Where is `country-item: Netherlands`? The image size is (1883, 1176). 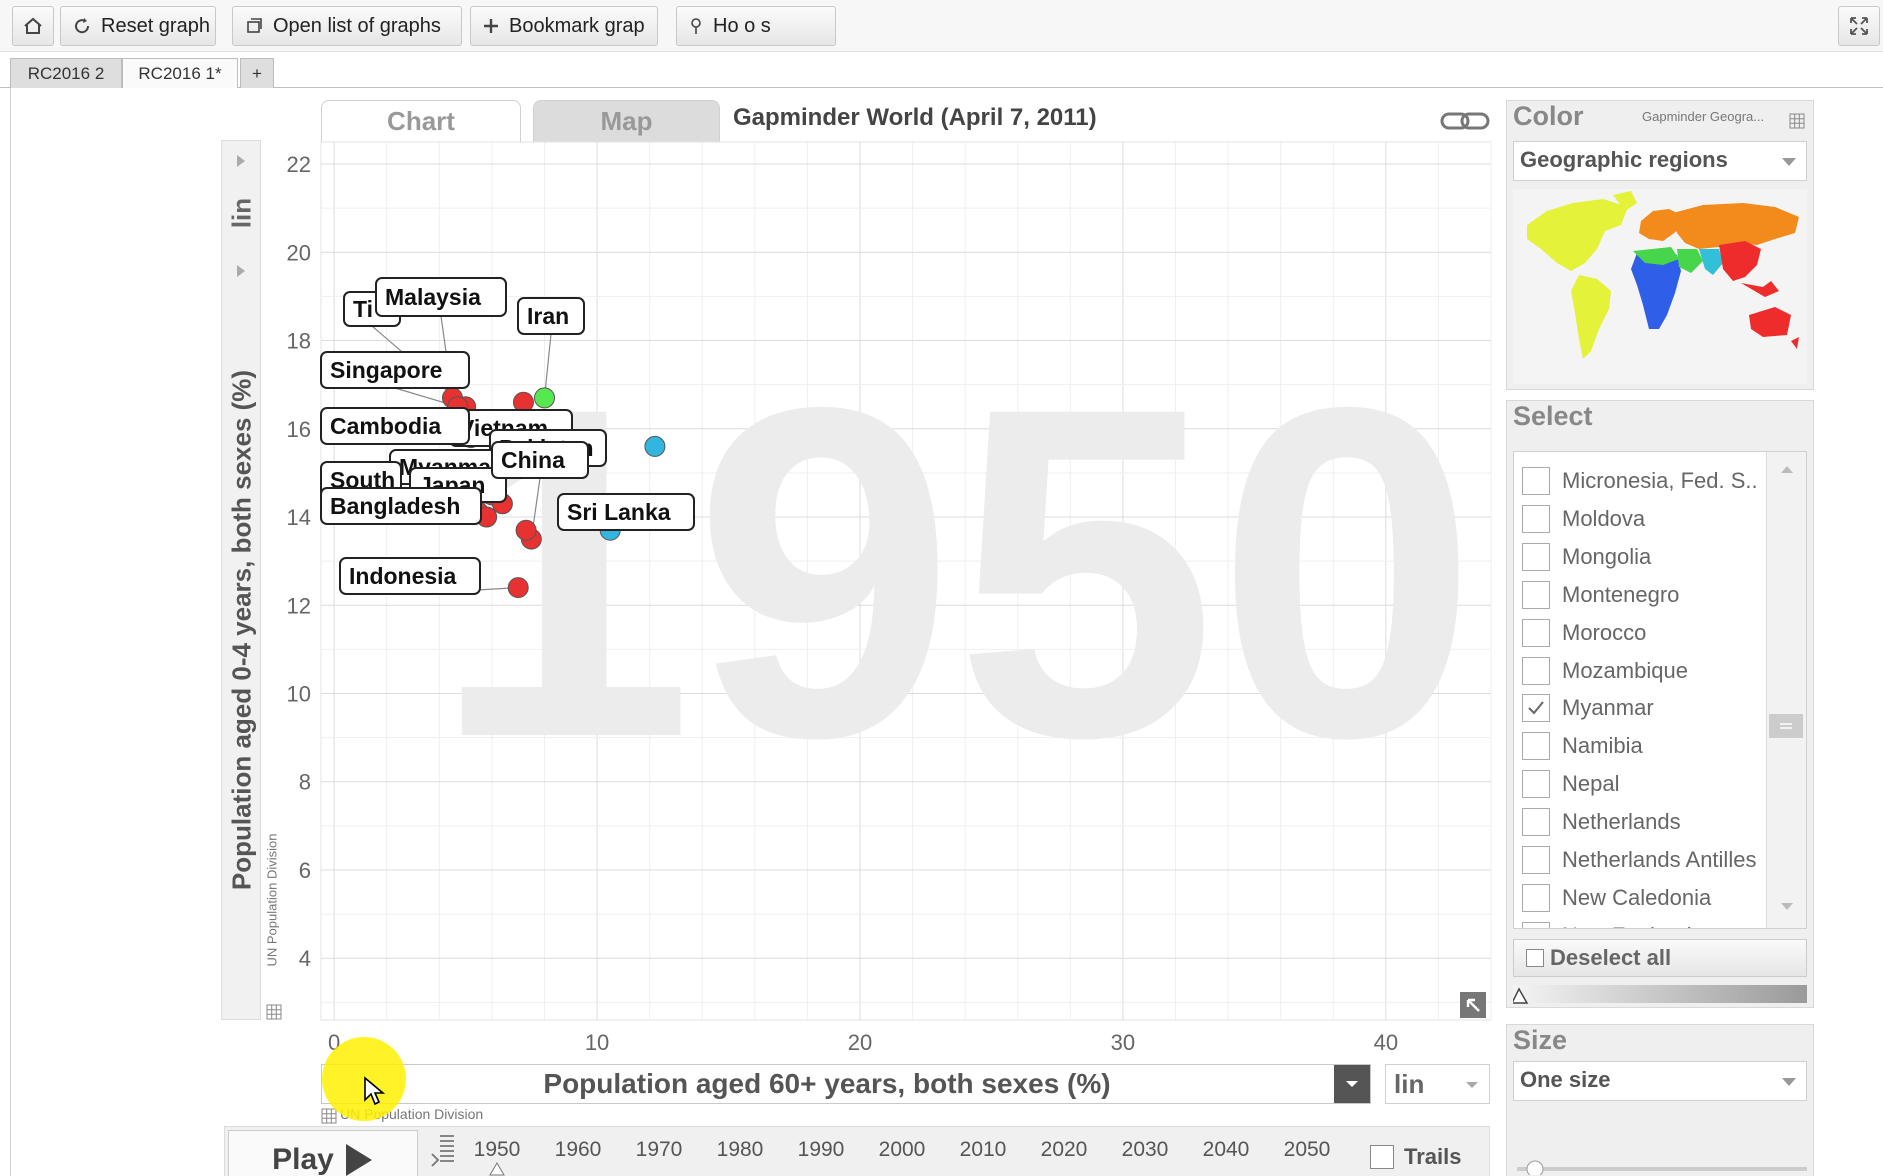
country-item: Netherlands is located at coordinates (1601, 822).